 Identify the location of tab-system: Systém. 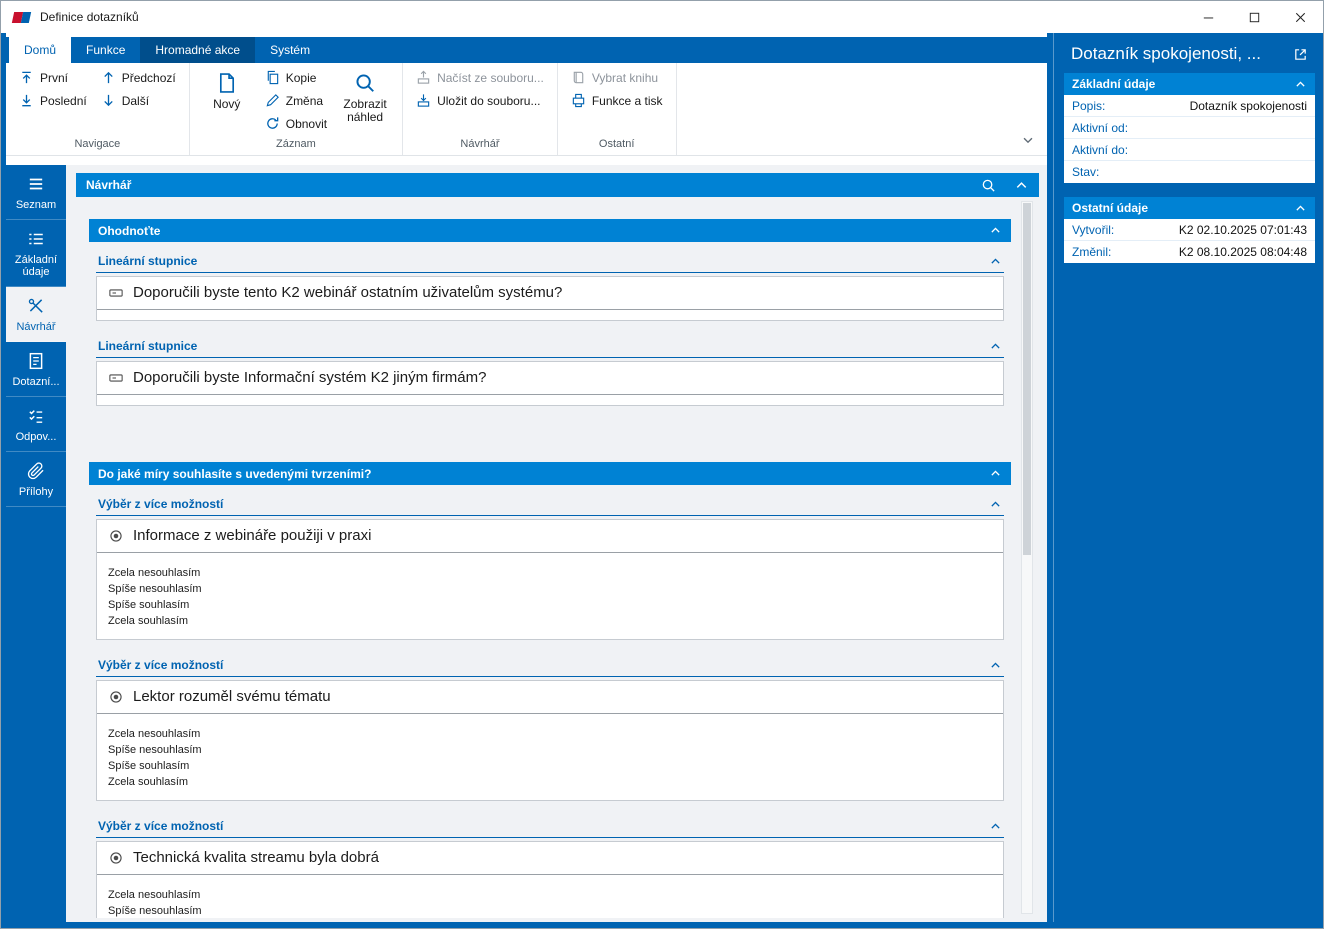
(290, 50).